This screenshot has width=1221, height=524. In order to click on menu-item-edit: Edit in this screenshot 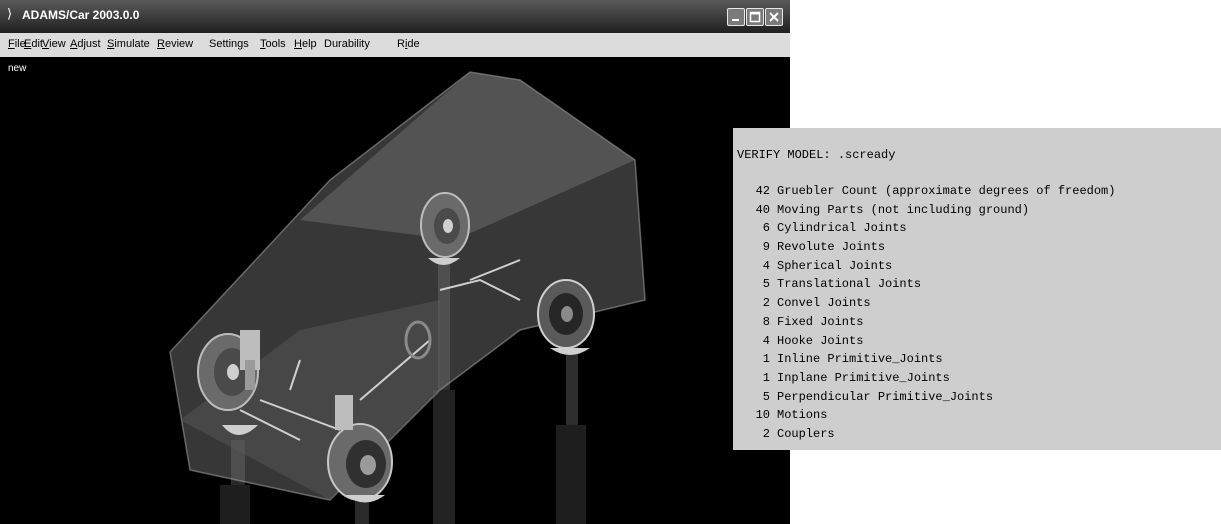, I will do `click(33, 44)`.